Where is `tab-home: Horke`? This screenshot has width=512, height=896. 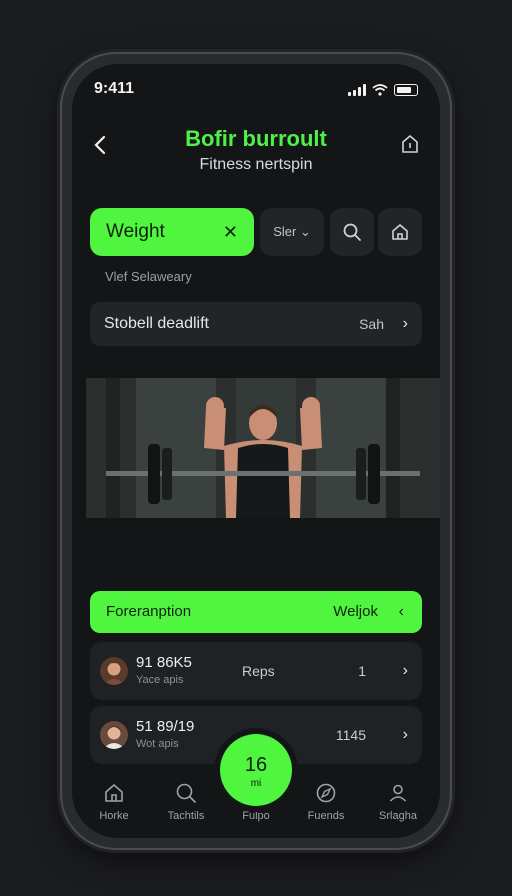
tab-home: Horke is located at coordinates (114, 802).